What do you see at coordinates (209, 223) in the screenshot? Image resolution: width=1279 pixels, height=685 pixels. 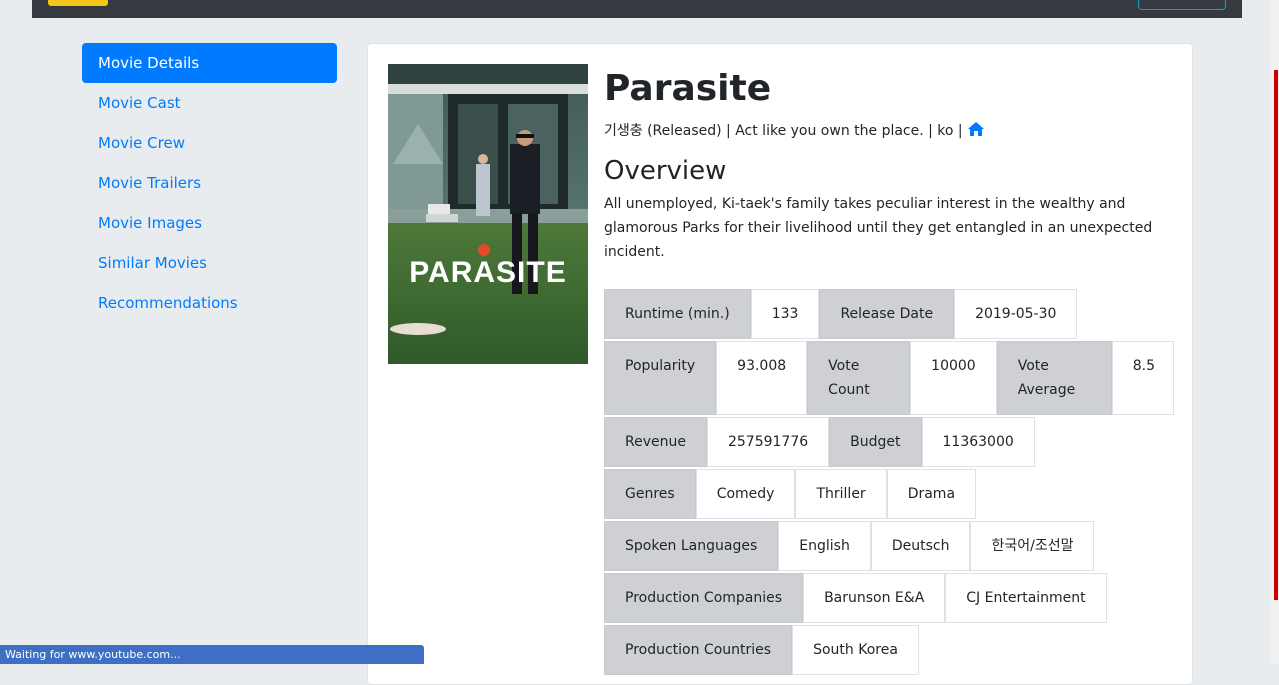 I see `sidebar-item-movie-images: Movie Images` at bounding box center [209, 223].